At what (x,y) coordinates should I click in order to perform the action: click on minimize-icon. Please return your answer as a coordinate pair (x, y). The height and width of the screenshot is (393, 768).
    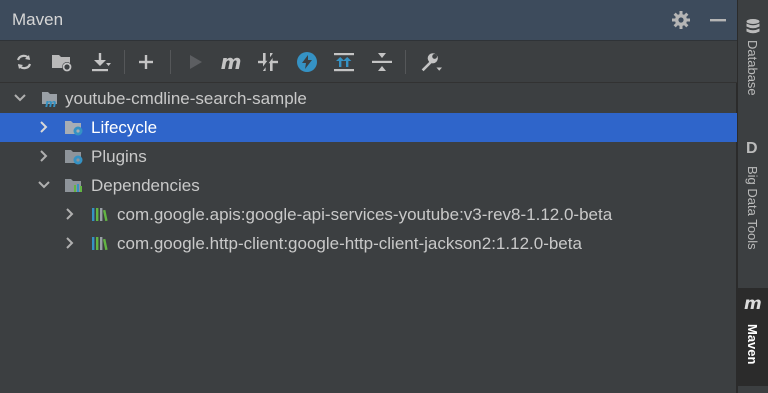
    Looking at the image, I should click on (718, 20).